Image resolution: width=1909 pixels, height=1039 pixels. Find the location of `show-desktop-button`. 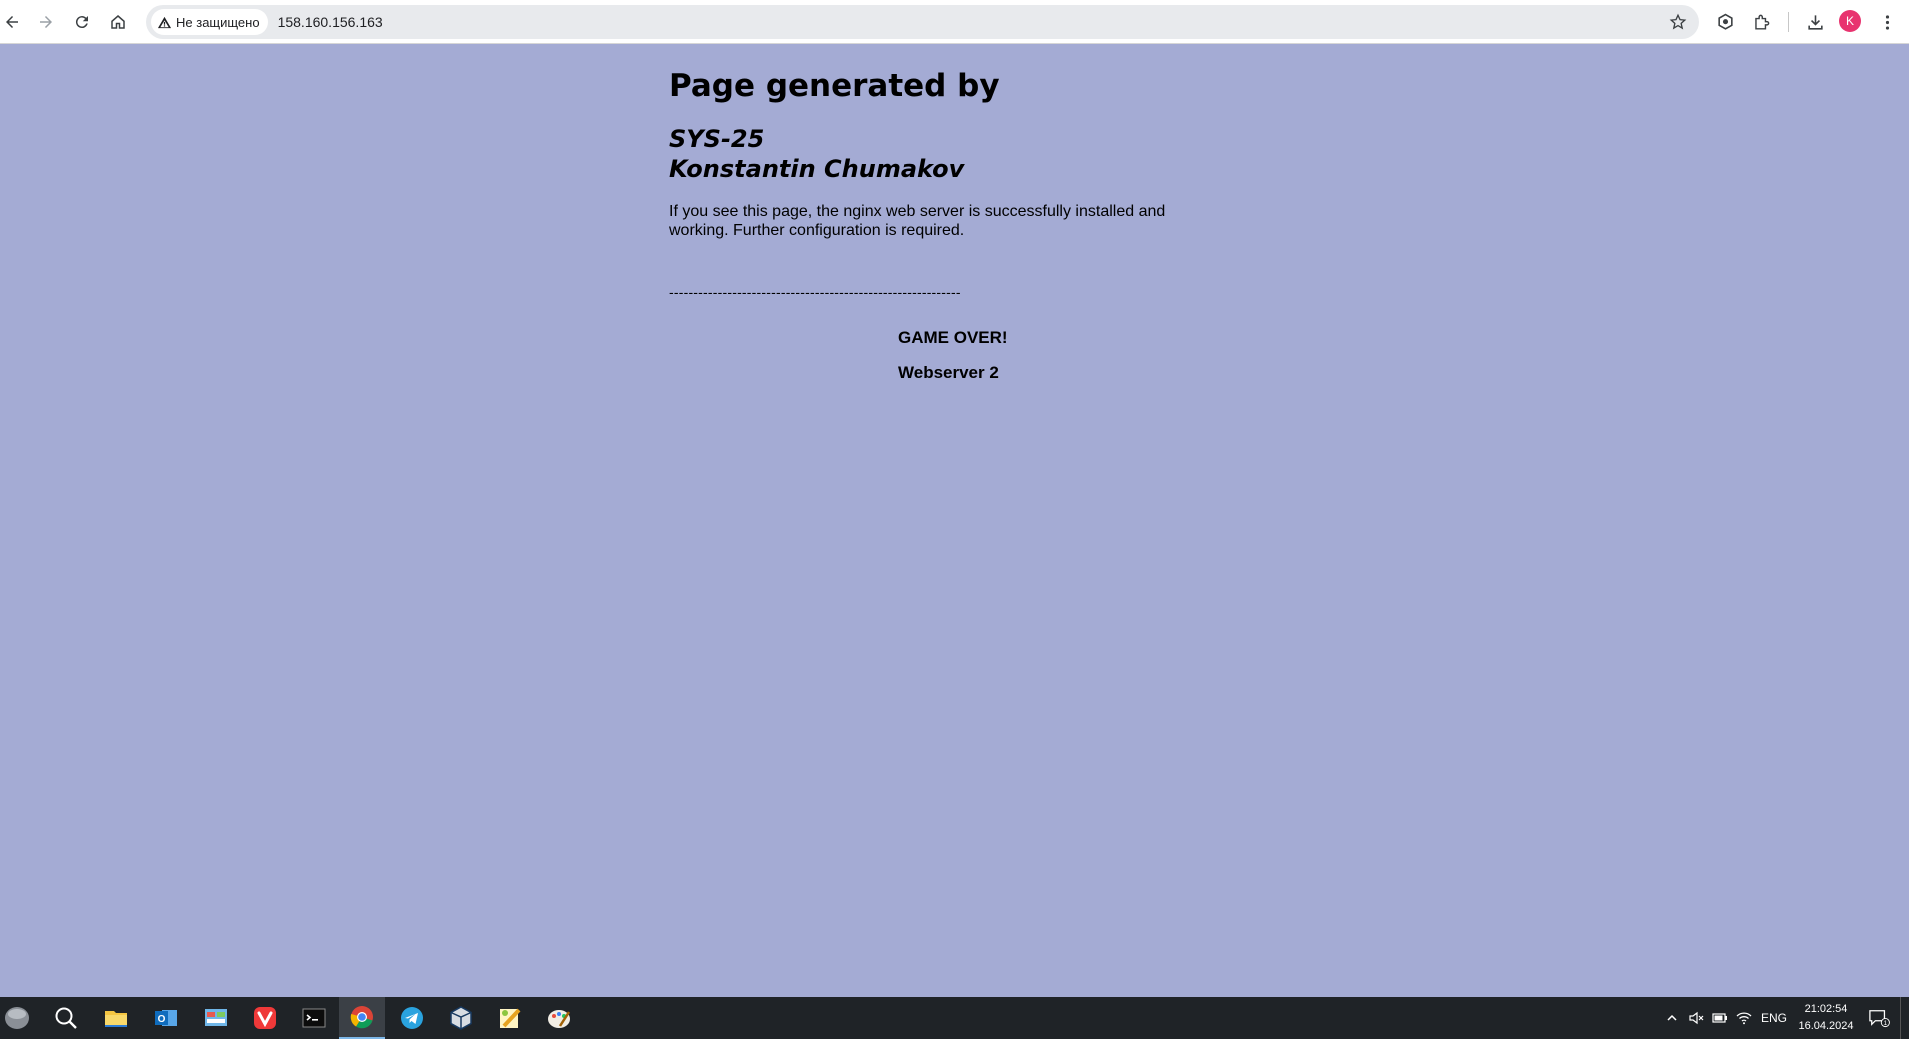

show-desktop-button is located at coordinates (1904, 1018).